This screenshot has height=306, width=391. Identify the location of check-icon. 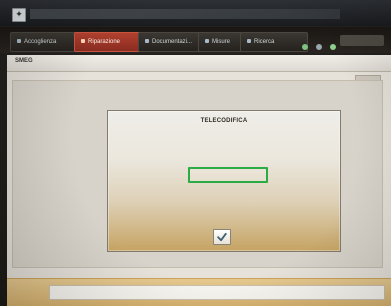
(222, 237).